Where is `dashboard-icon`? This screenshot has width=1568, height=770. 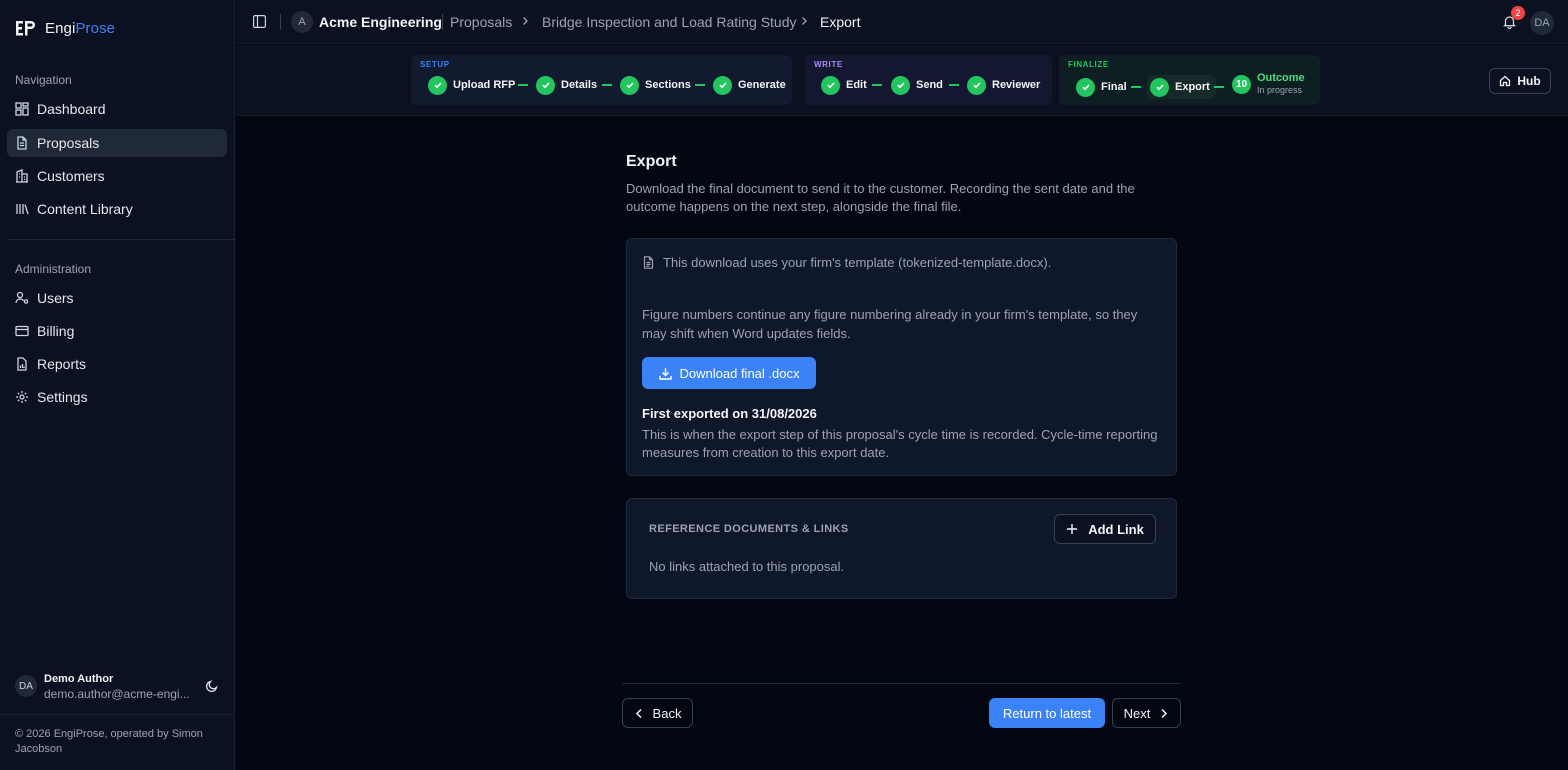 dashboard-icon is located at coordinates (22, 109).